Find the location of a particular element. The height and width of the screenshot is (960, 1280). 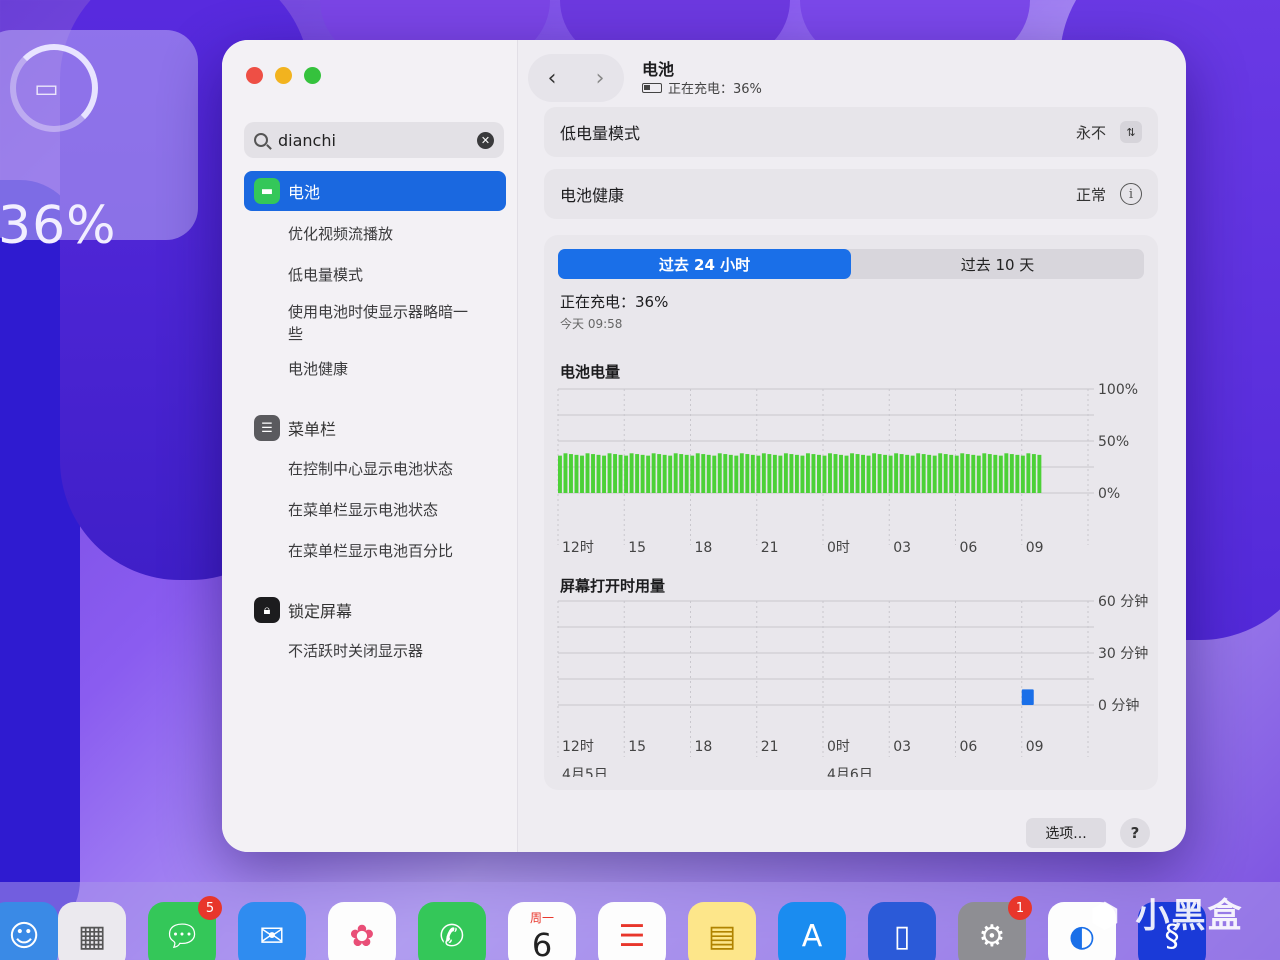

messages-dock-icon: 💬︎ 5 is located at coordinates (185, 928).